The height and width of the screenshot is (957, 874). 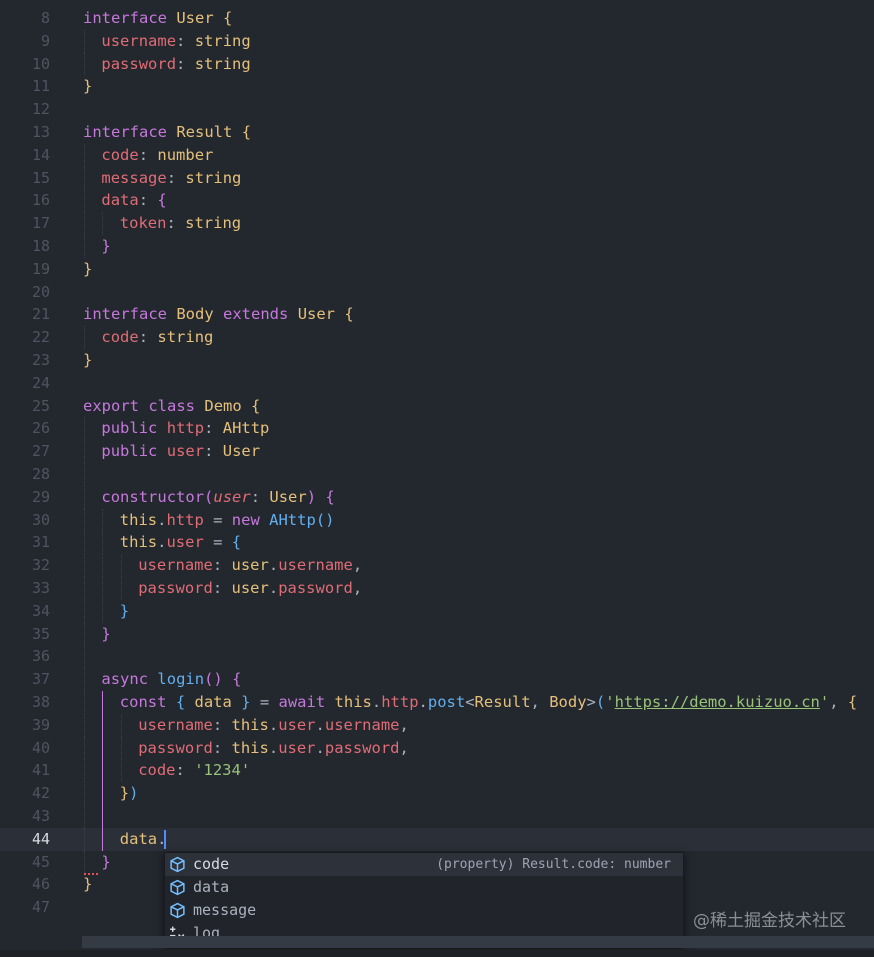 What do you see at coordinates (437, 132) in the screenshot?
I see `code-line-13: 13 interface Result {` at bounding box center [437, 132].